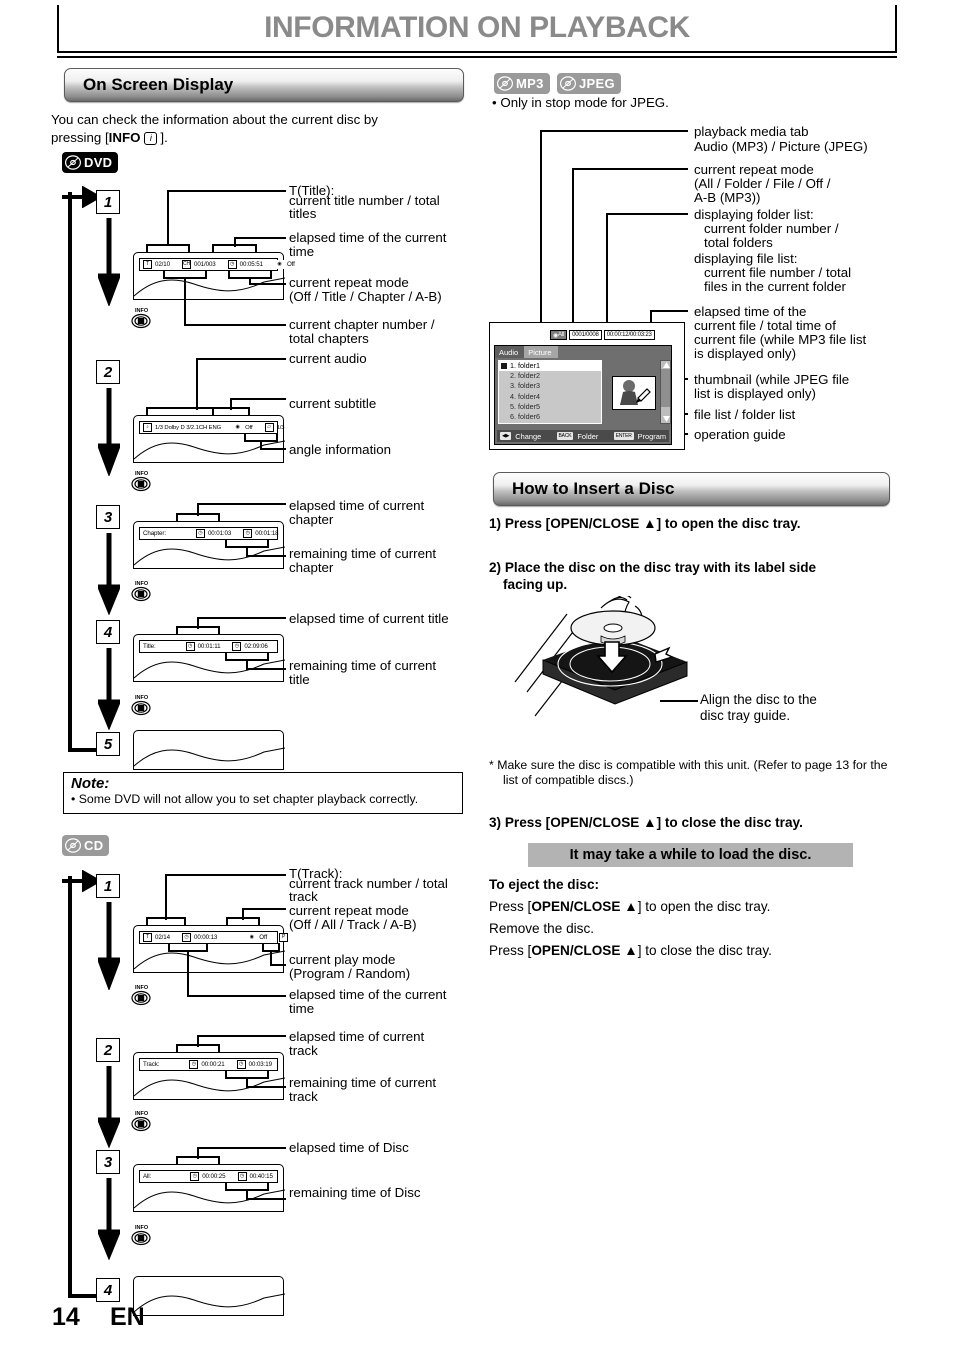 The height and width of the screenshot is (1348, 954). I want to click on callout-filelist-3: files in the current folder, so click(775, 286).